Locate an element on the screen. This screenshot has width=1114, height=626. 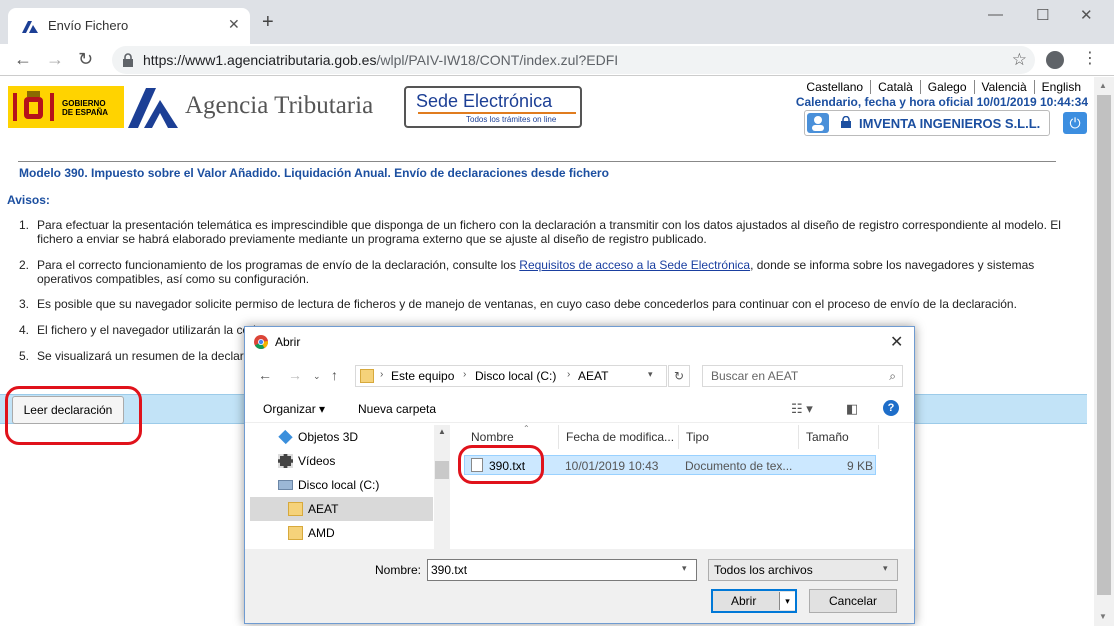
refresh-icon: ↻ is located at coordinates (679, 376).